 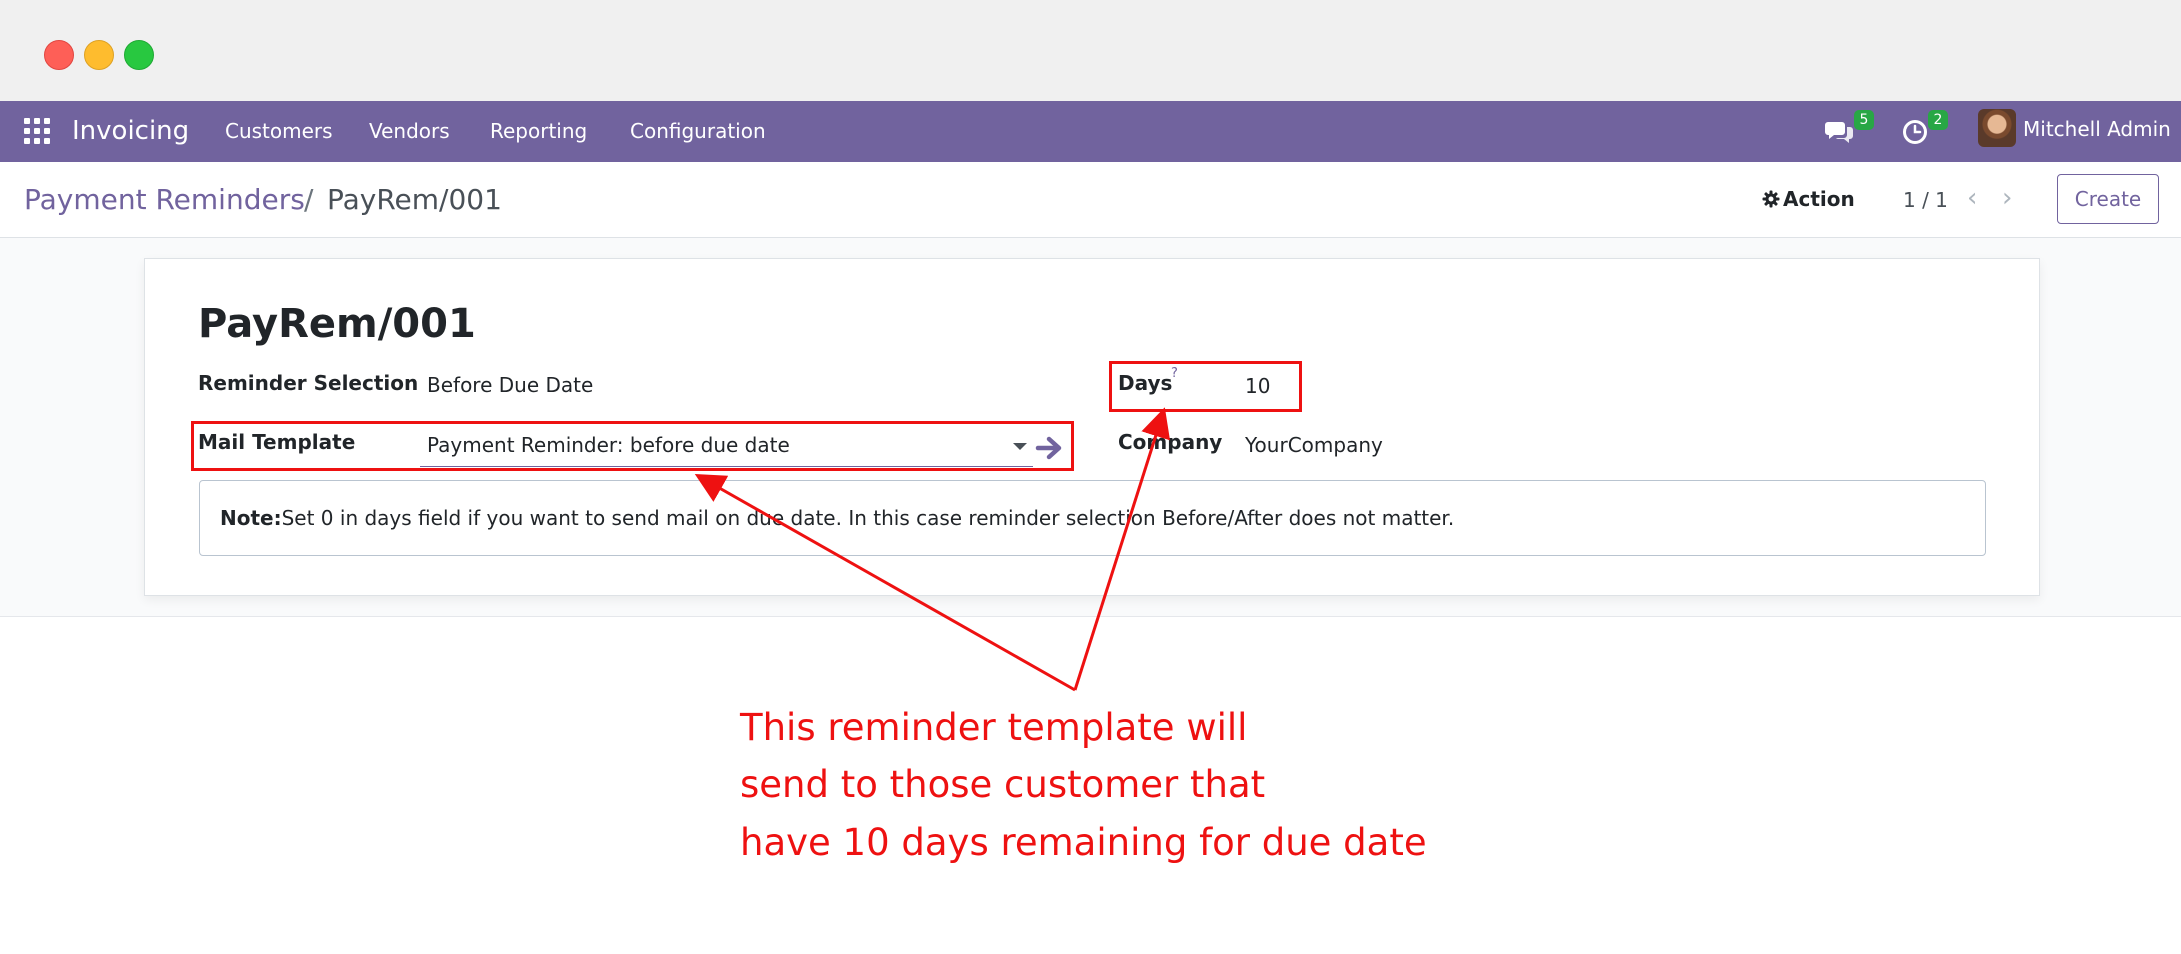 I want to click on record-title: PayRem/001, so click(x=337, y=324).